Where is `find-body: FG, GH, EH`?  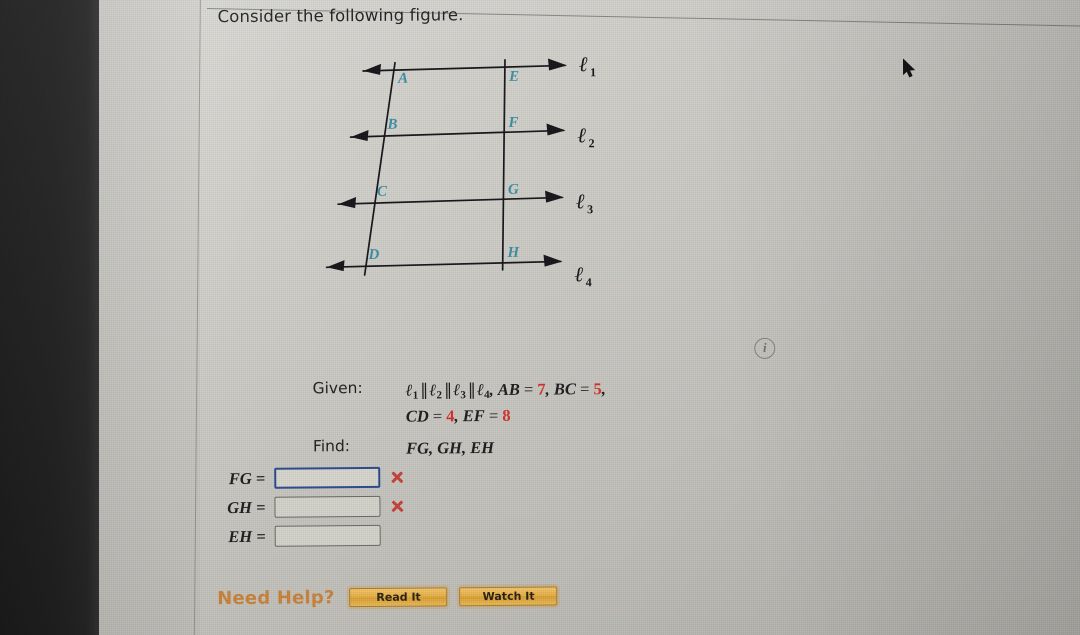 find-body: FG, GH, EH is located at coordinates (450, 448).